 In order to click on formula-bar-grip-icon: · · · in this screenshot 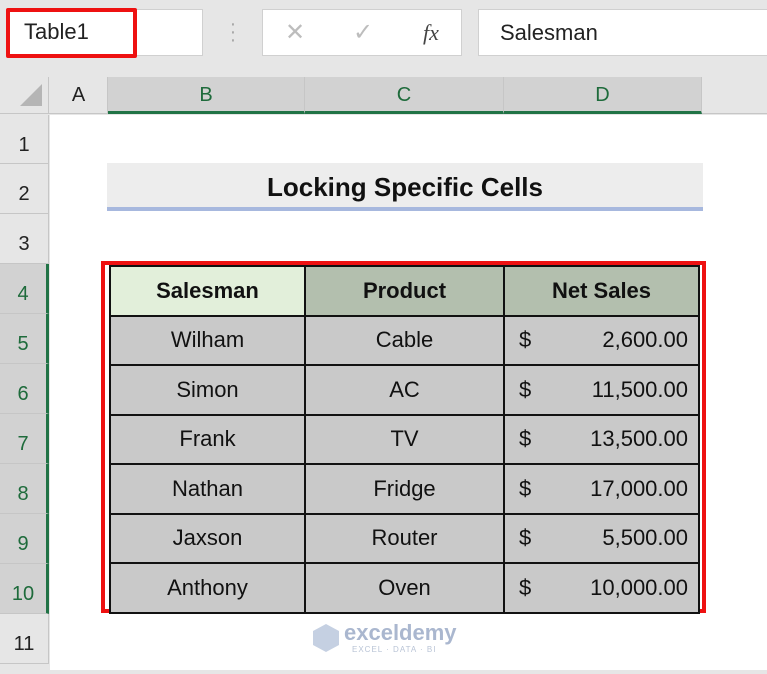, I will do `click(233, 32)`.